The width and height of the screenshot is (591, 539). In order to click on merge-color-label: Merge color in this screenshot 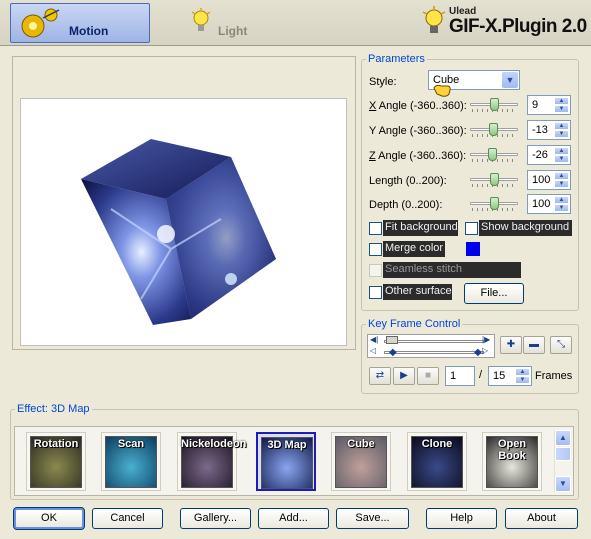, I will do `click(414, 249)`.